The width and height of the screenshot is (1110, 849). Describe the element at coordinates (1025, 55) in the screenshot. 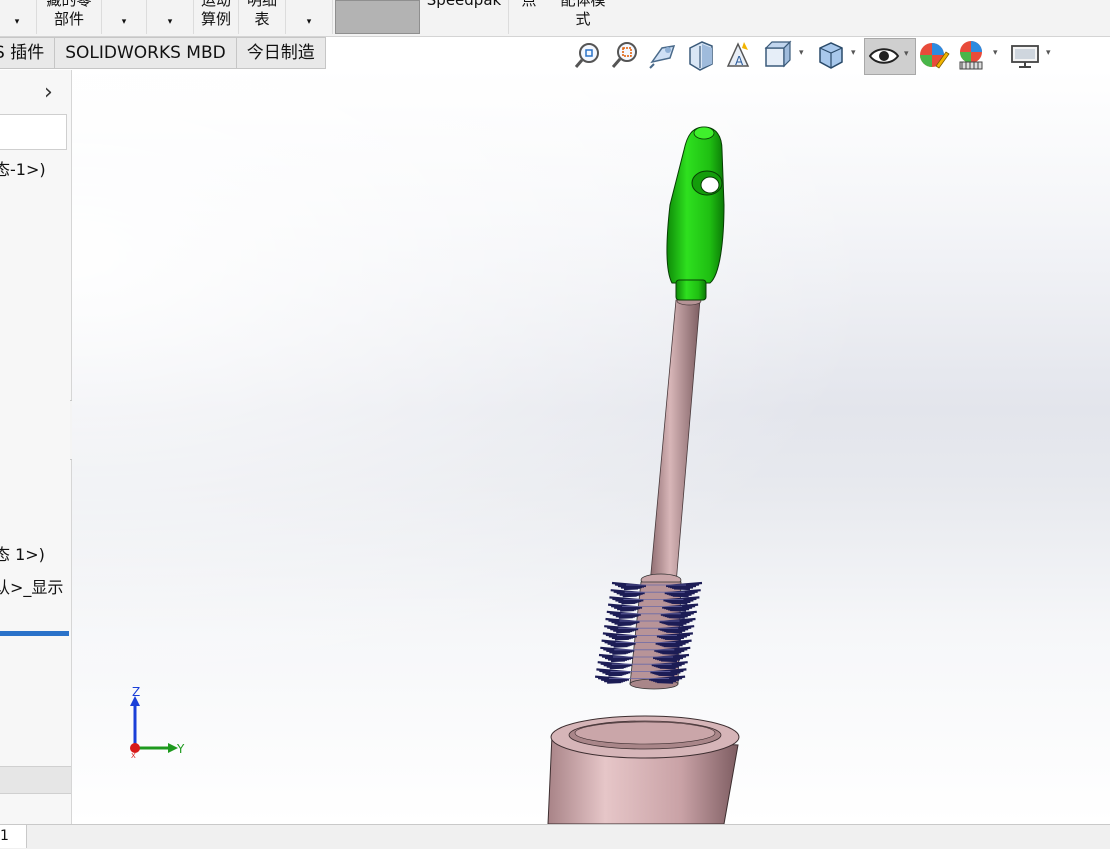

I see `view-settings-icon` at that location.